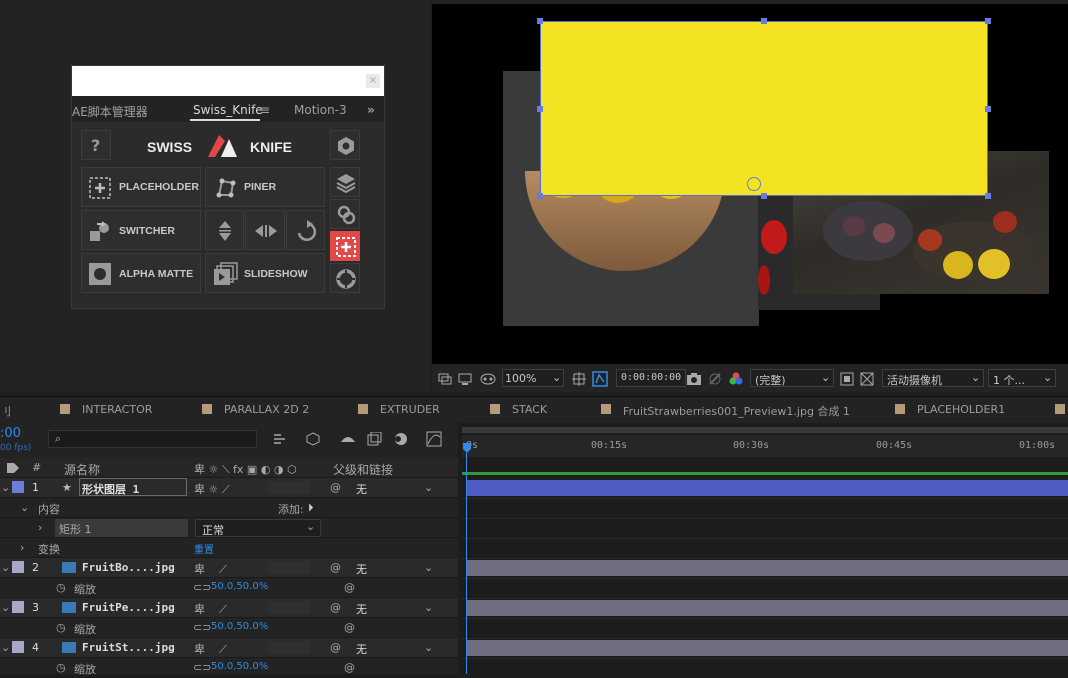 This screenshot has width=1068, height=678. What do you see at coordinates (754, 184) in the screenshot?
I see `anchor-point-icon` at bounding box center [754, 184].